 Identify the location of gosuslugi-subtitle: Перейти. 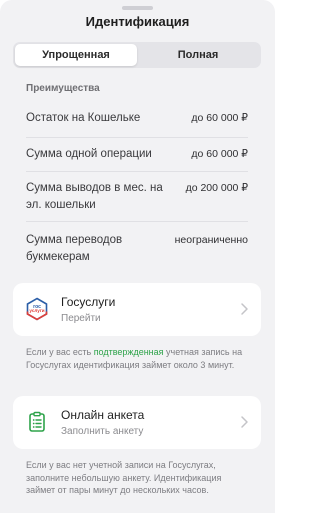
(81, 318).